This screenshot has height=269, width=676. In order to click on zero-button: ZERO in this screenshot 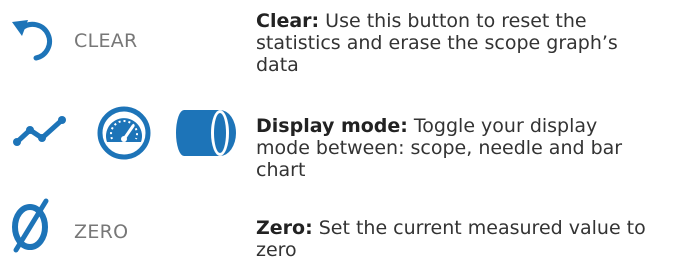, I will do `click(80, 225)`.